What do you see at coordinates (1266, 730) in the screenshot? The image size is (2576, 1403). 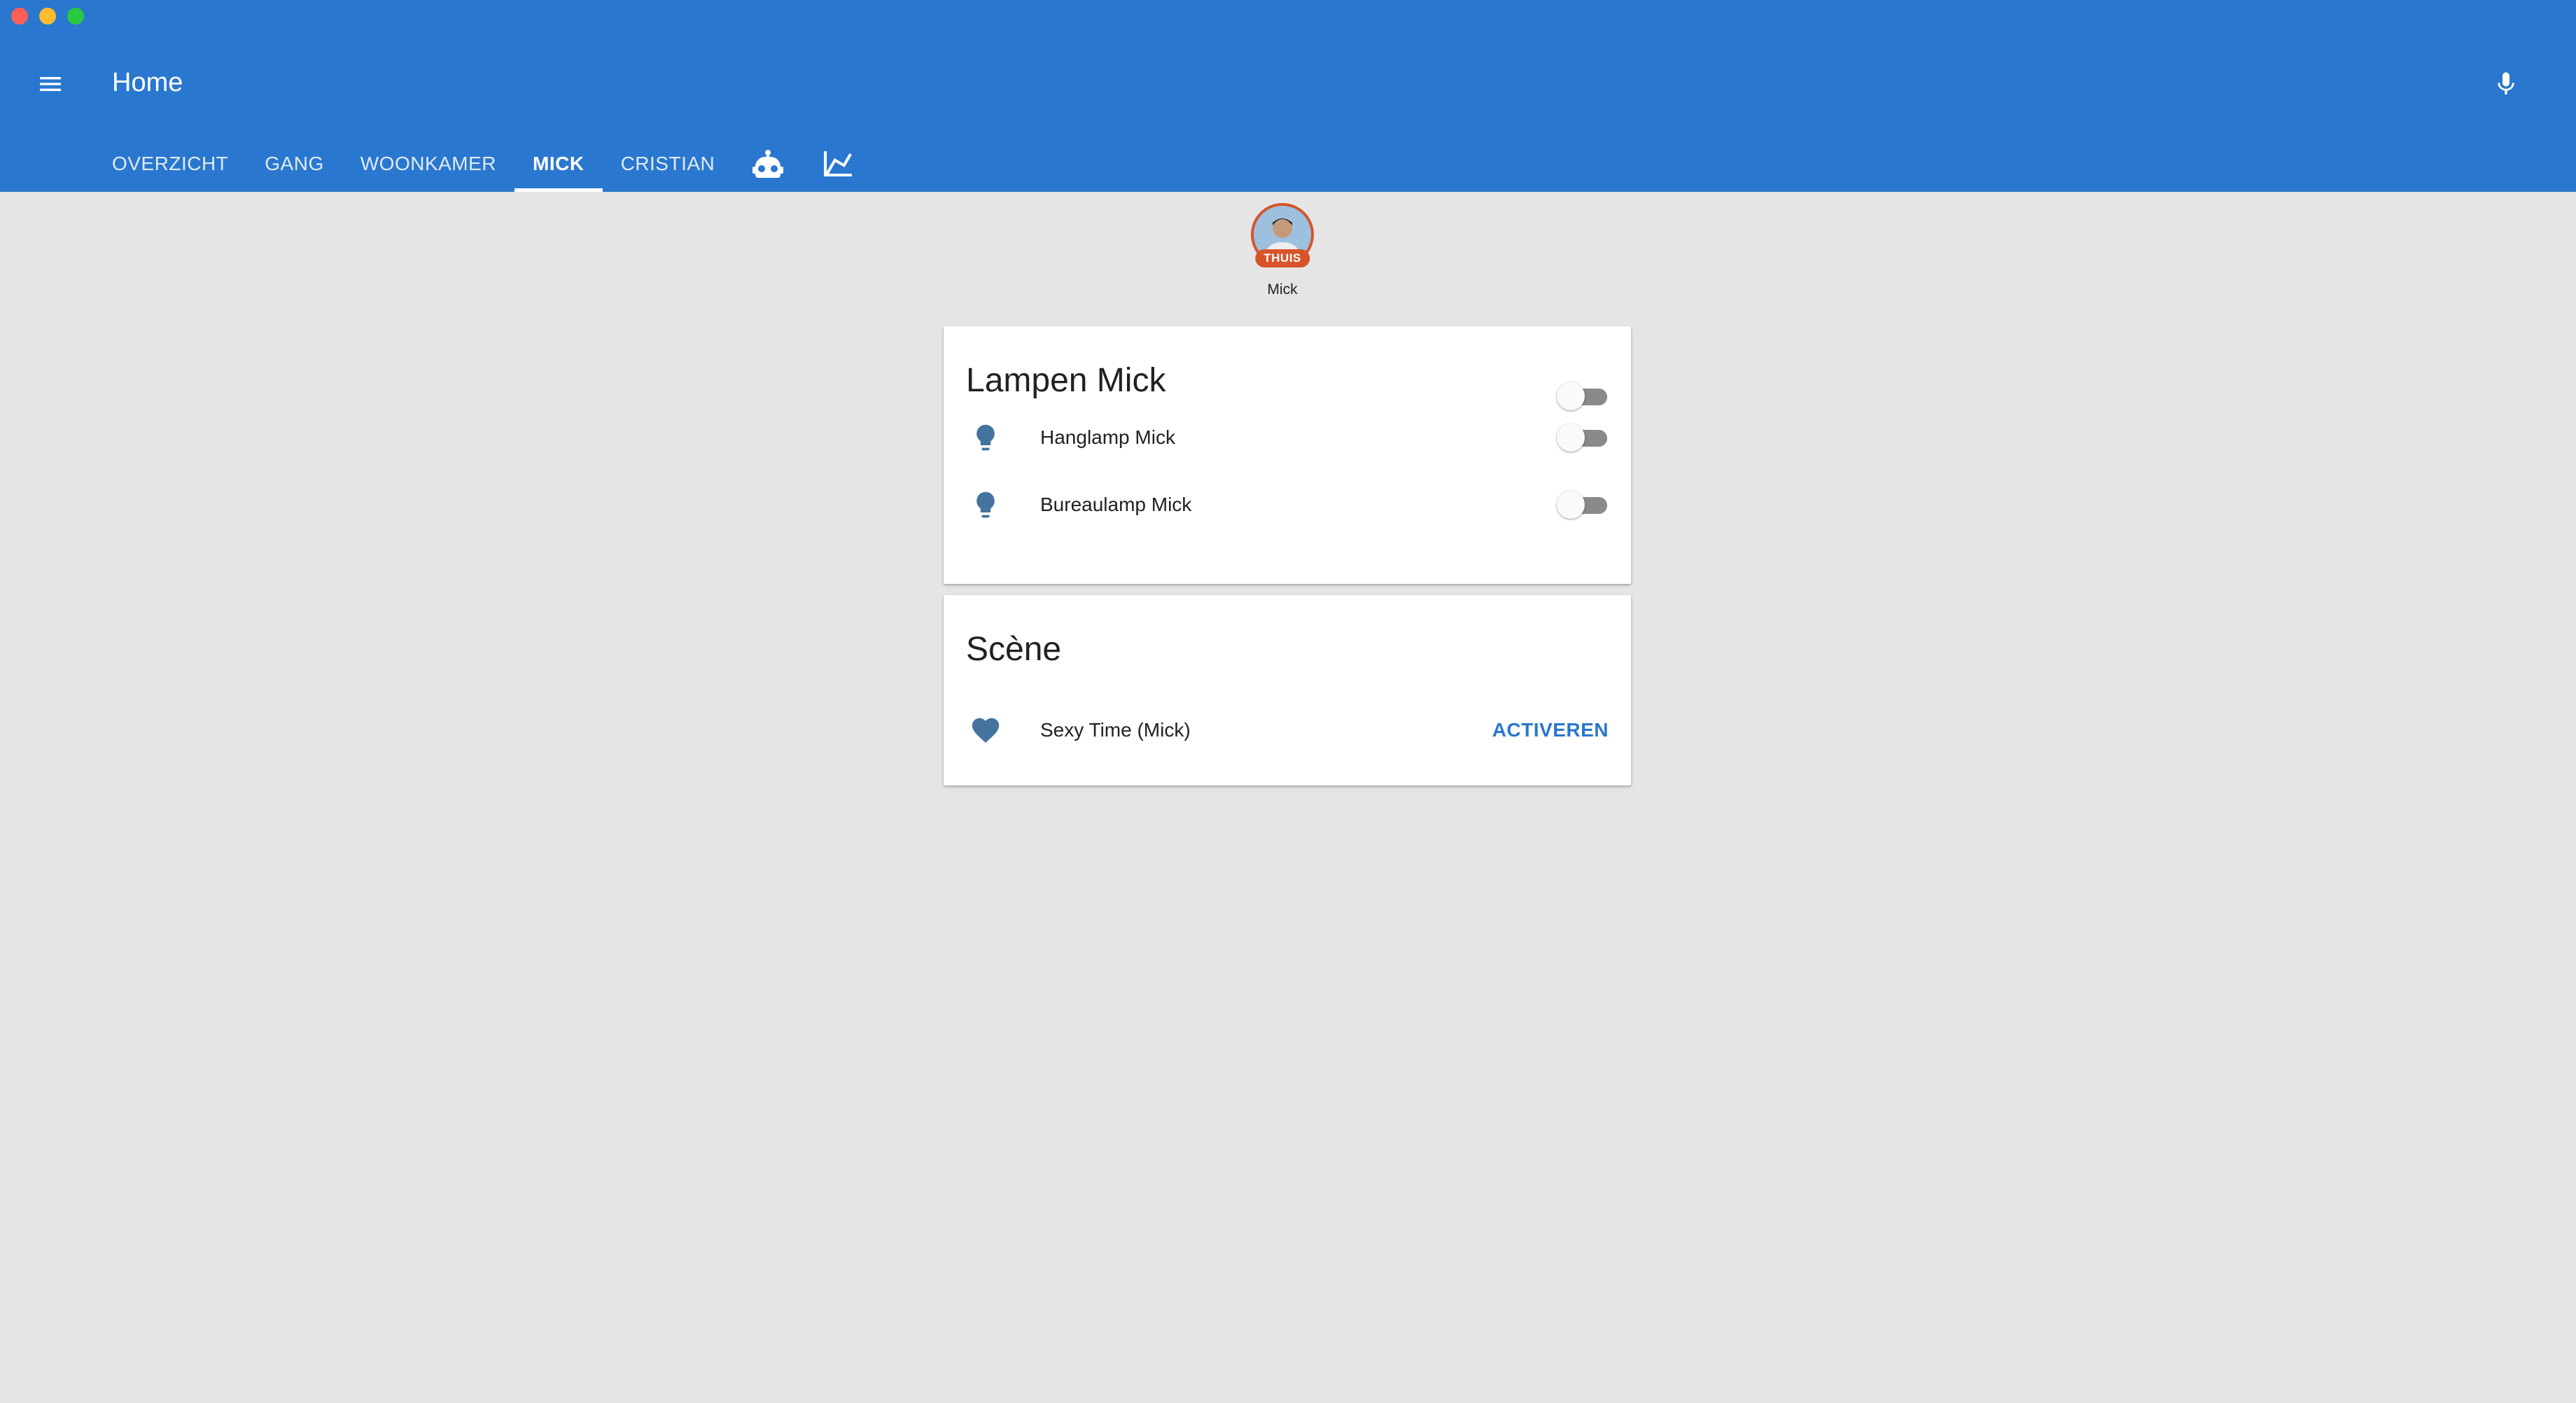 I see `entity-name: Sexy Time (Mick)` at bounding box center [1266, 730].